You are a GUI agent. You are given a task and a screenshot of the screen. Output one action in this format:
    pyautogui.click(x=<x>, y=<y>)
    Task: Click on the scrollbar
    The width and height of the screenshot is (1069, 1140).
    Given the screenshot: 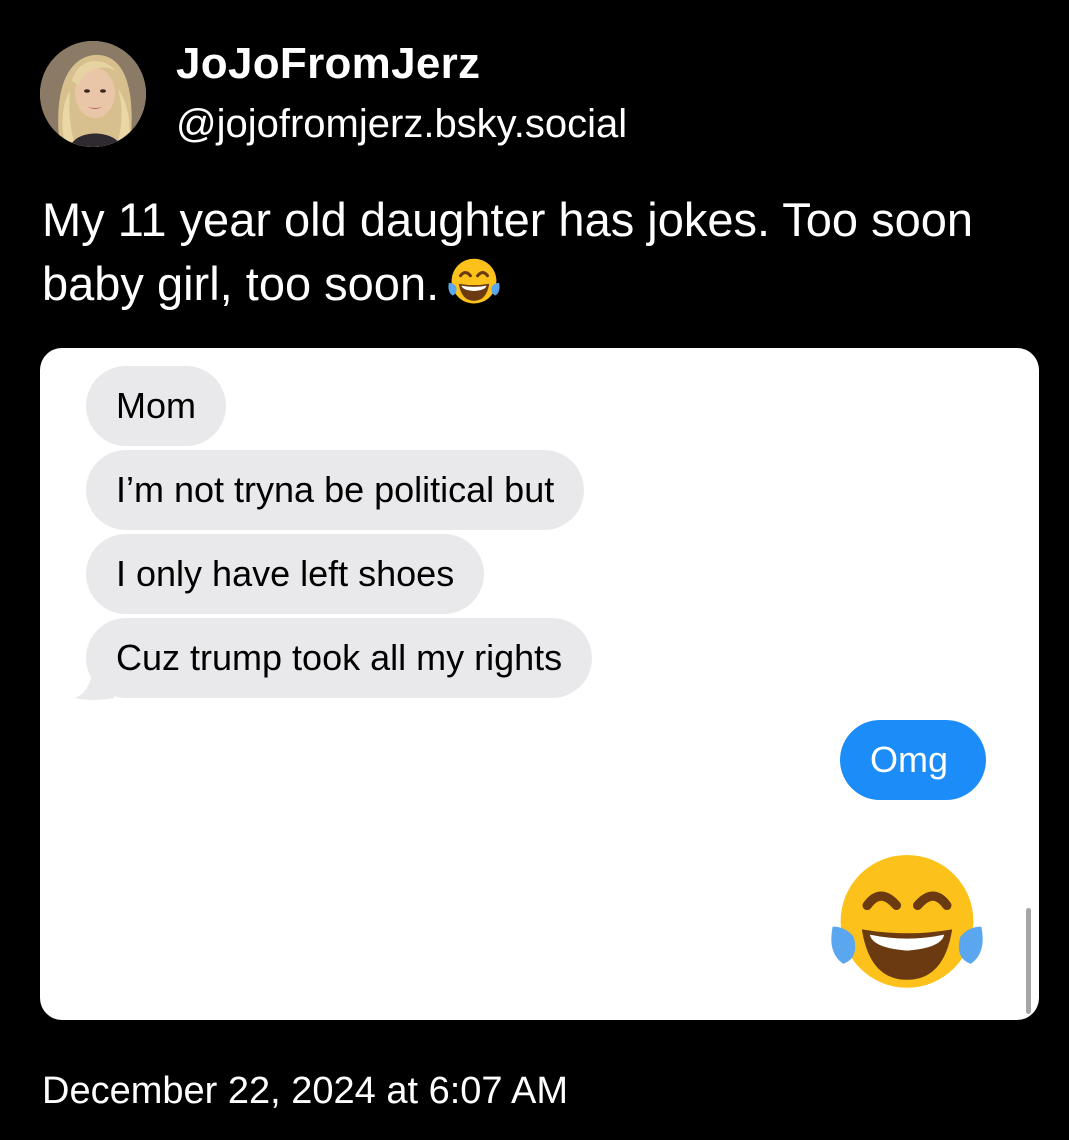 What is the action you would take?
    pyautogui.click(x=1028, y=961)
    